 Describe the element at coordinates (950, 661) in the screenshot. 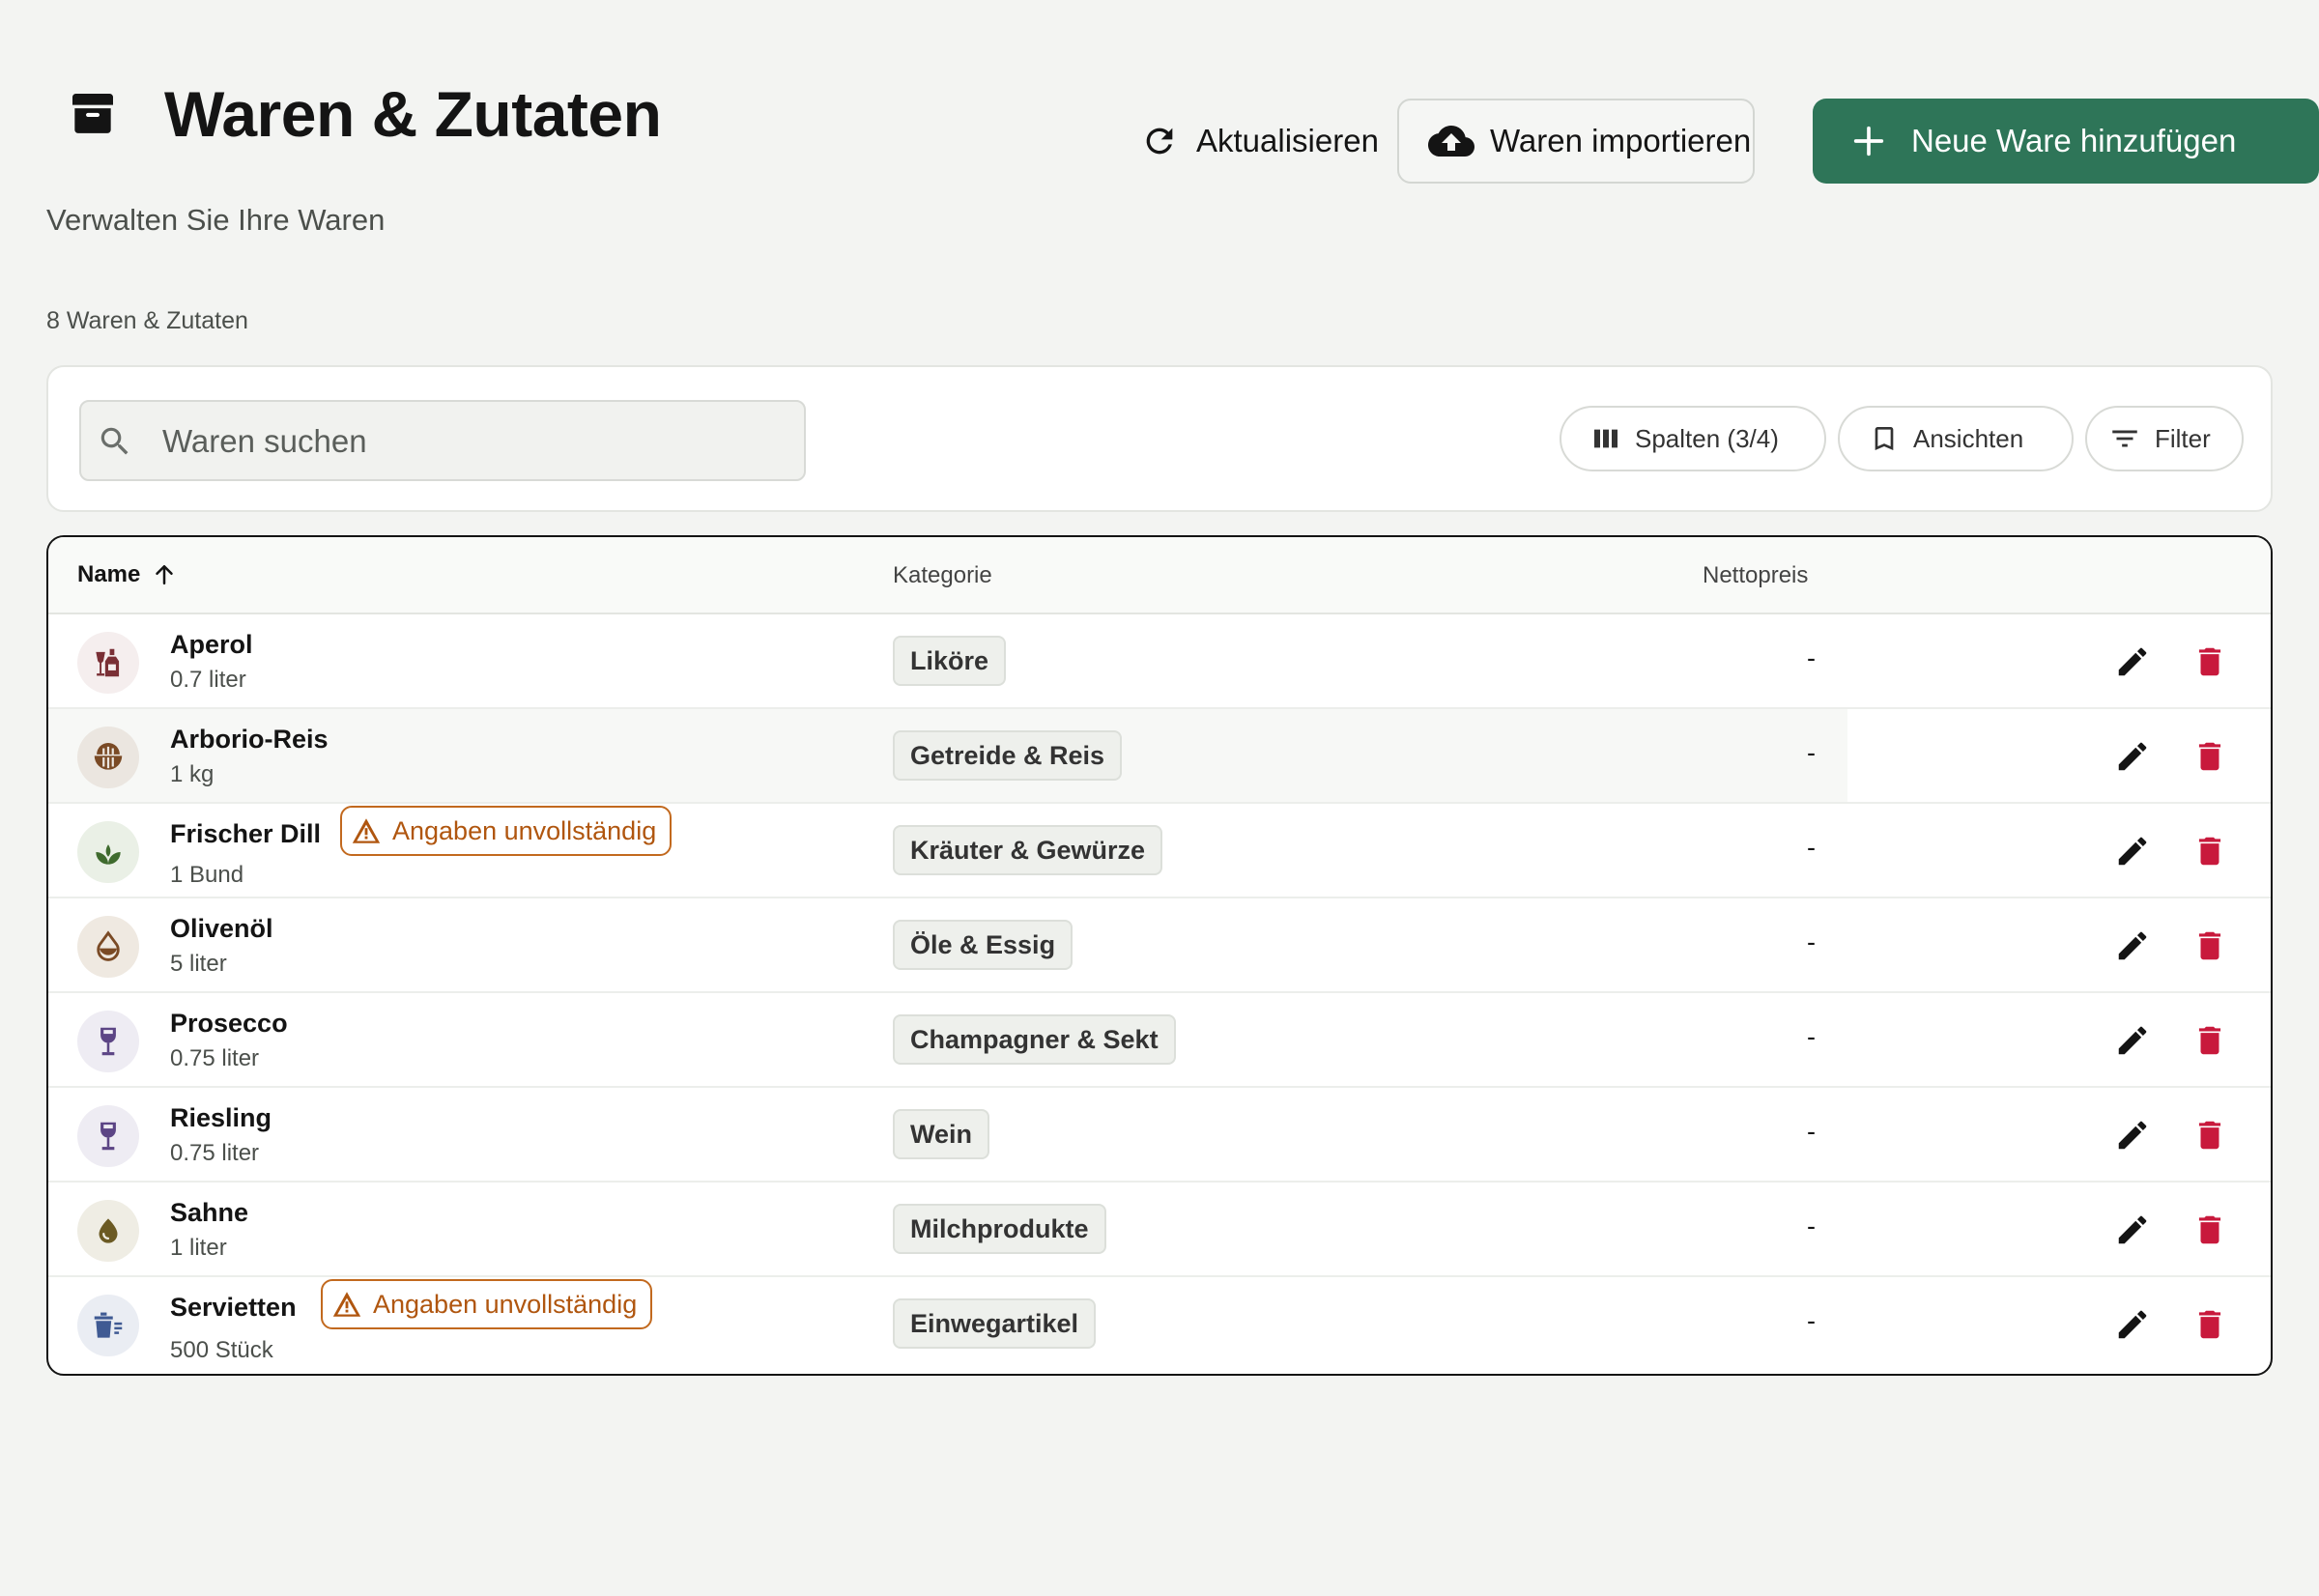

I see `category-badge: Liköre` at that location.